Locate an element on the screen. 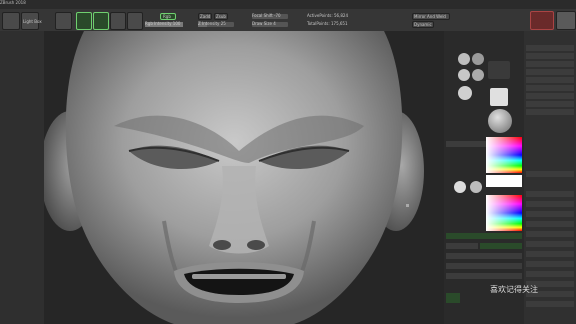  draw-button is located at coordinates (101, 21).